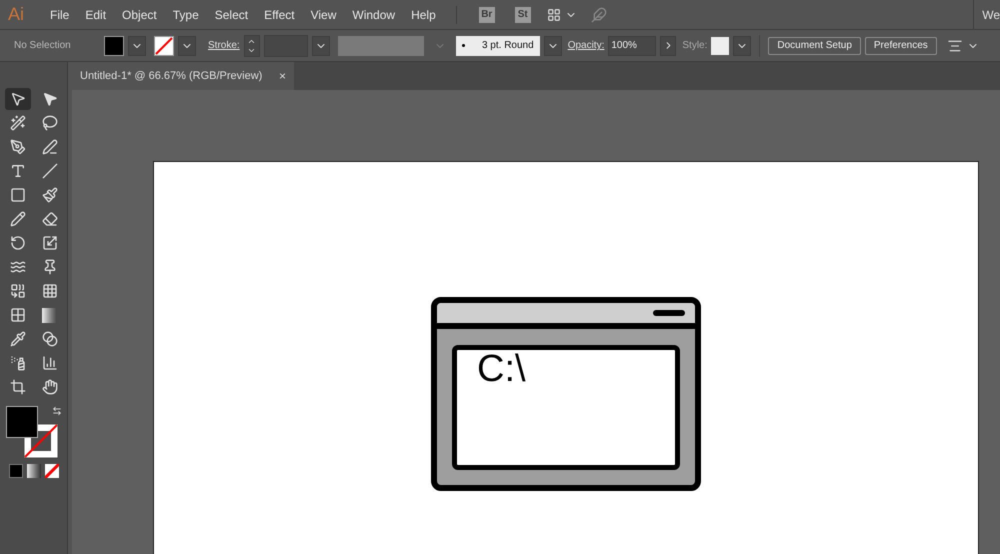 The height and width of the screenshot is (554, 1000). What do you see at coordinates (95, 15) in the screenshot?
I see `menu-item: Edit` at bounding box center [95, 15].